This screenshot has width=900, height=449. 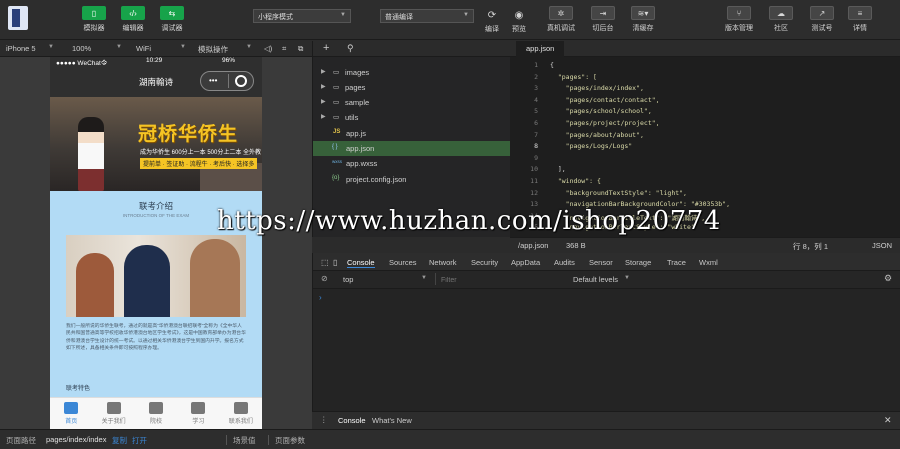 What do you see at coordinates (94, 19) in the screenshot?
I see `simulator-button: ▯ 模拟器` at bounding box center [94, 19].